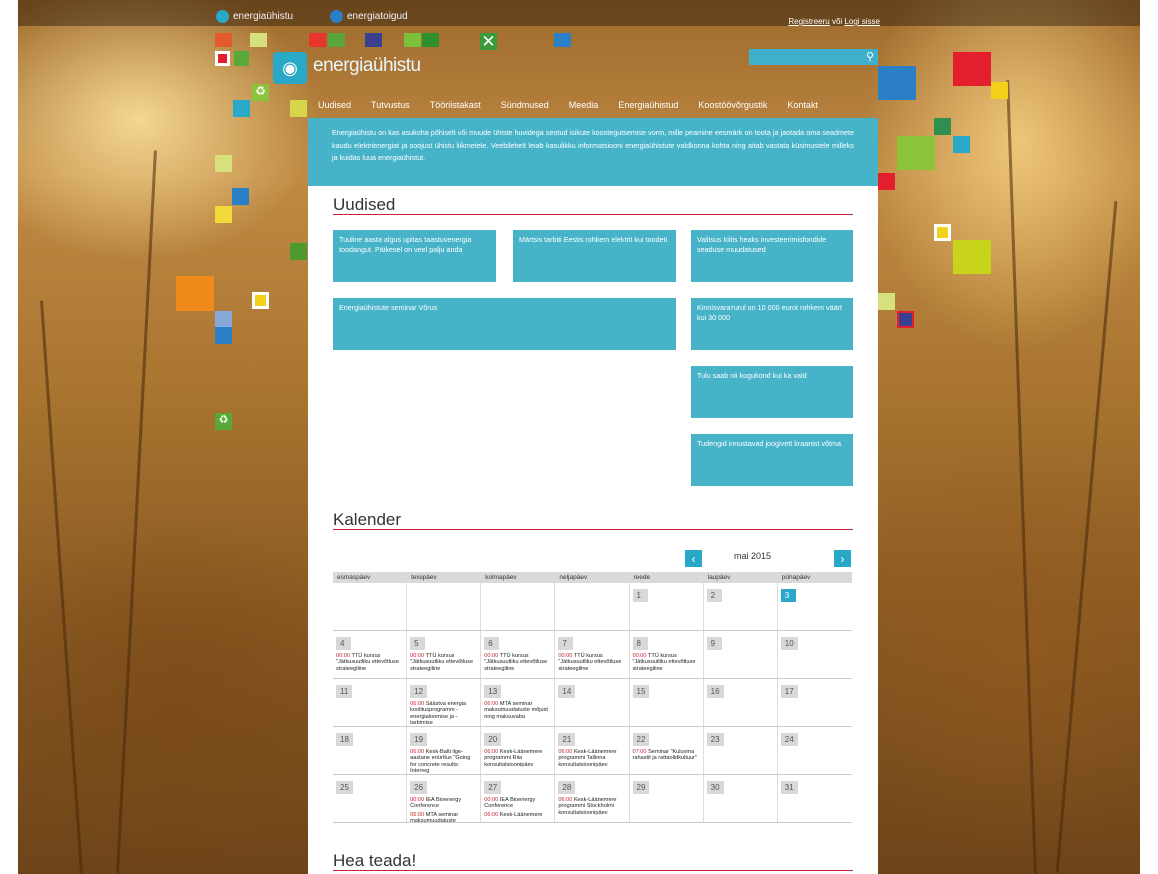 Image resolution: width=1158 pixels, height=874 pixels. What do you see at coordinates (808, 21) in the screenshot?
I see `register-link: Registreeru` at bounding box center [808, 21].